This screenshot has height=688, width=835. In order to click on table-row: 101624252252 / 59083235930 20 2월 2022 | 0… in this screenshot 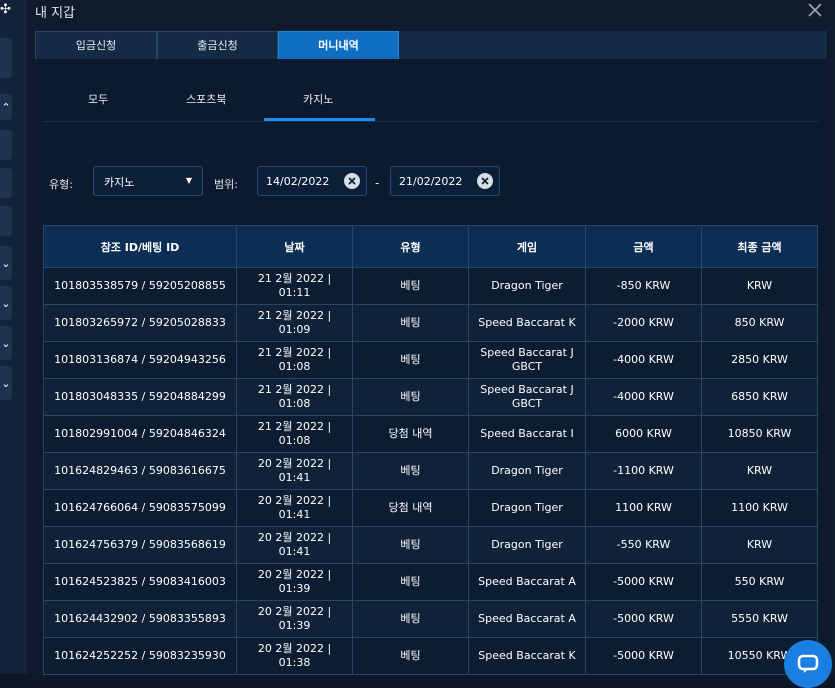, I will do `click(430, 656)`.